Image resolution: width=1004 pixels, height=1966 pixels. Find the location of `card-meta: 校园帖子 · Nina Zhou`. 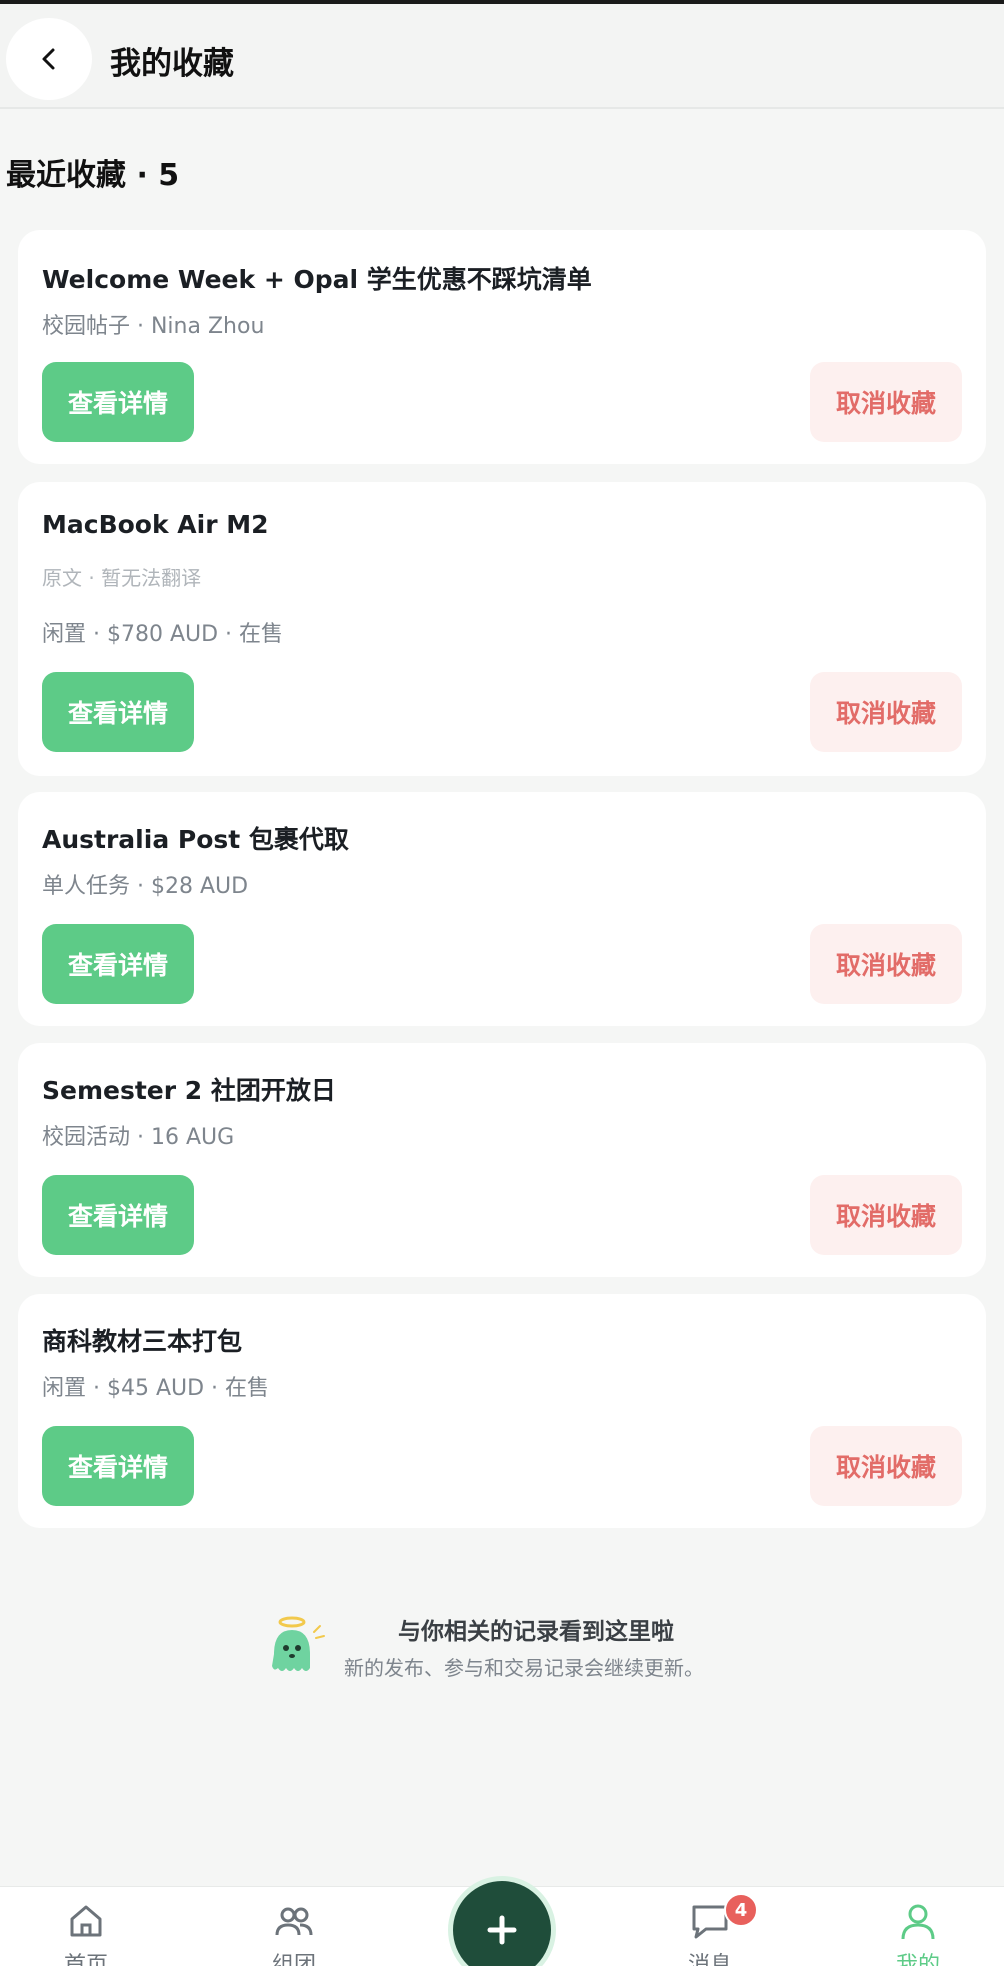

card-meta: 校园帖子 · Nina Zhou is located at coordinates (153, 326).